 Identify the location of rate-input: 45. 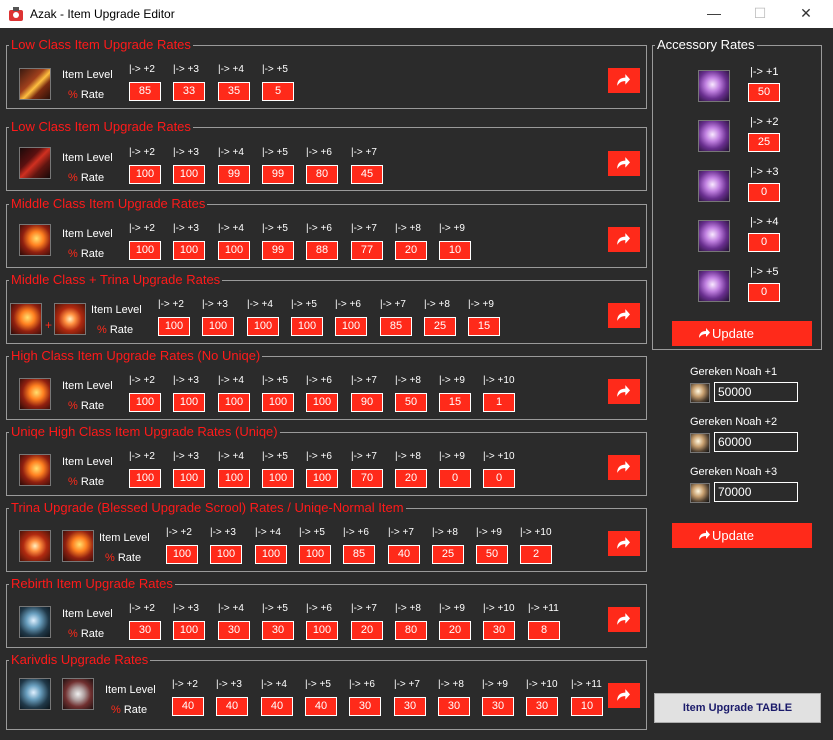
(367, 174).